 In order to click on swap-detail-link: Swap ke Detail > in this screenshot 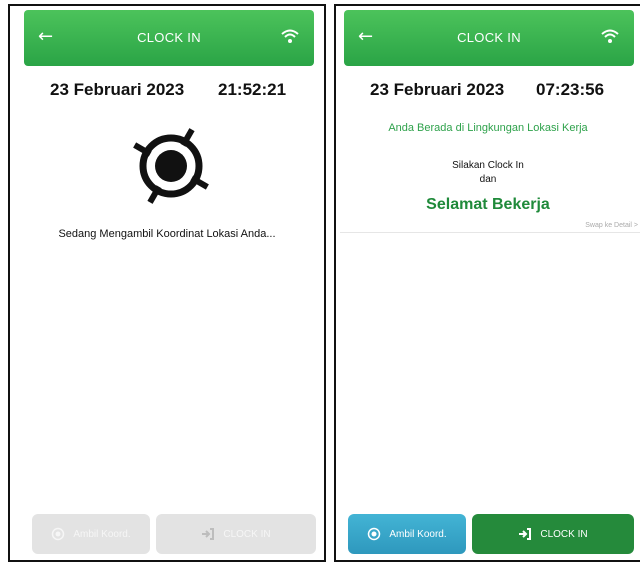, I will do `click(611, 225)`.